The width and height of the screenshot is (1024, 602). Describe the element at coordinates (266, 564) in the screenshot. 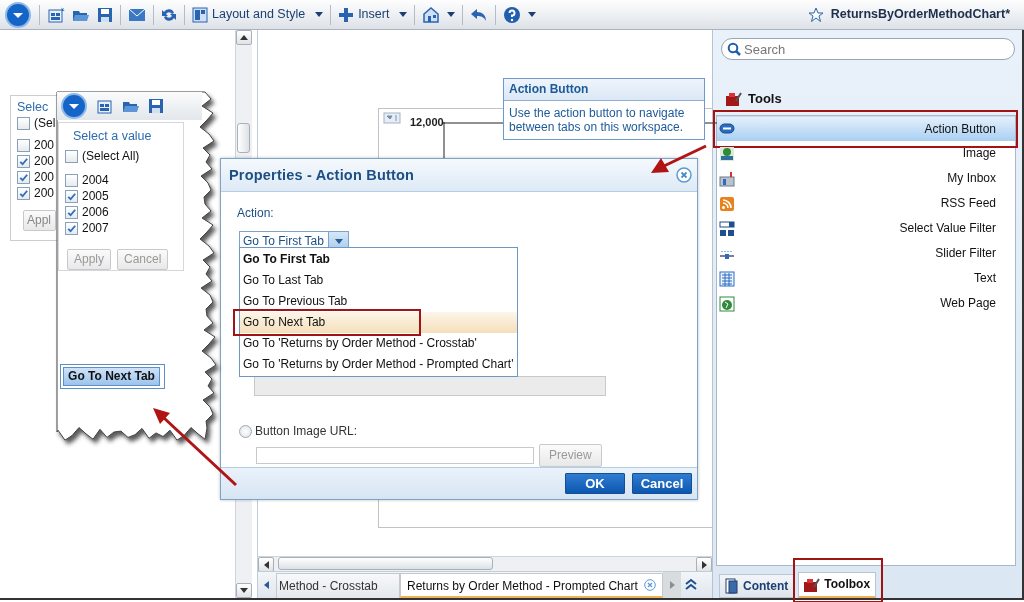

I see `left-arrow-icon` at that location.